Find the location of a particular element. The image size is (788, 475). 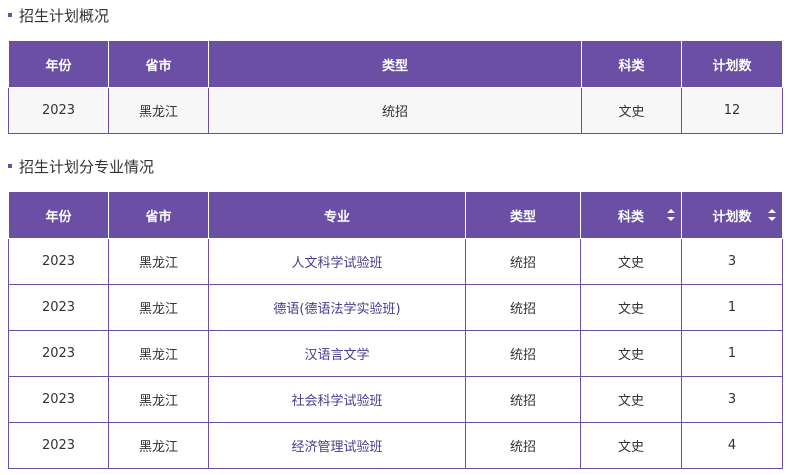

header-plan-count-label: 计划数 is located at coordinates (732, 217).